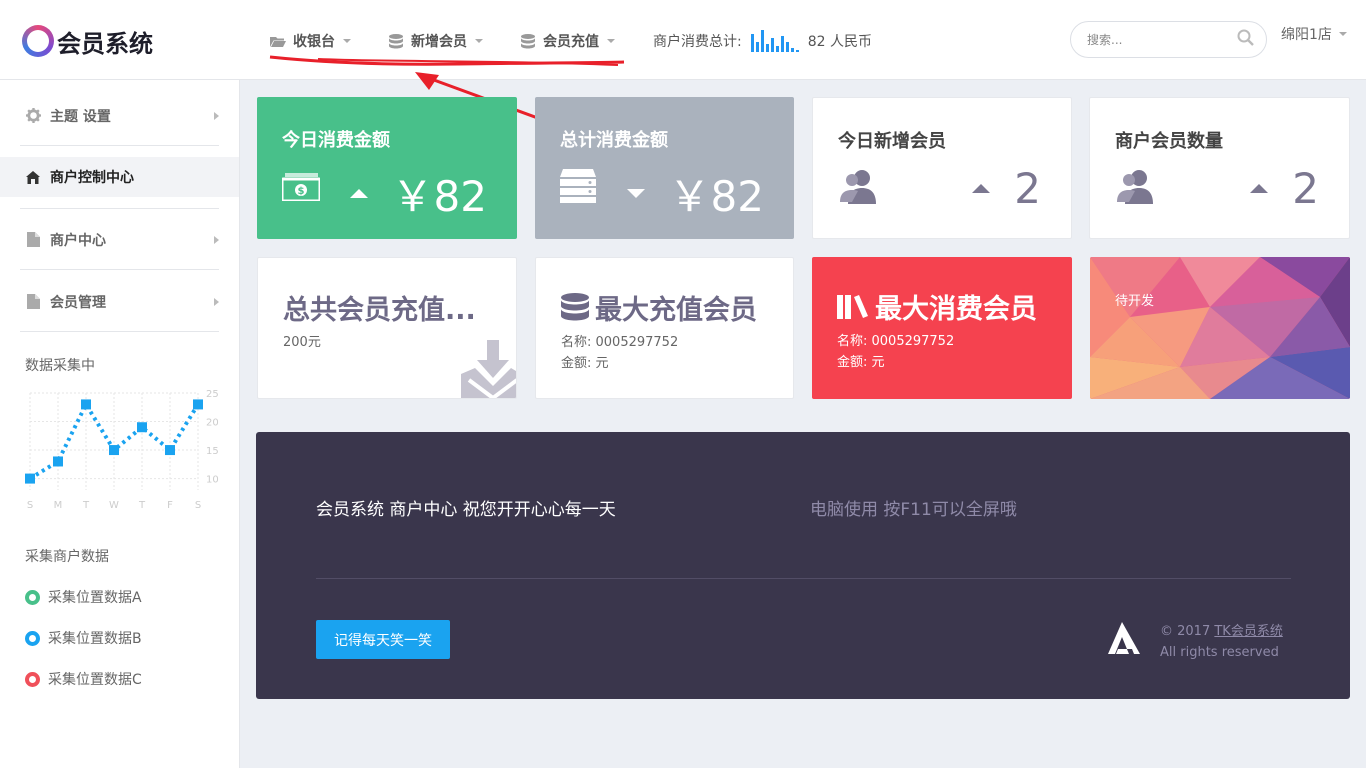 This screenshot has width=1366, height=768. Describe the element at coordinates (78, 302) in the screenshot. I see `sidebar-item-label: 会员管理` at that location.